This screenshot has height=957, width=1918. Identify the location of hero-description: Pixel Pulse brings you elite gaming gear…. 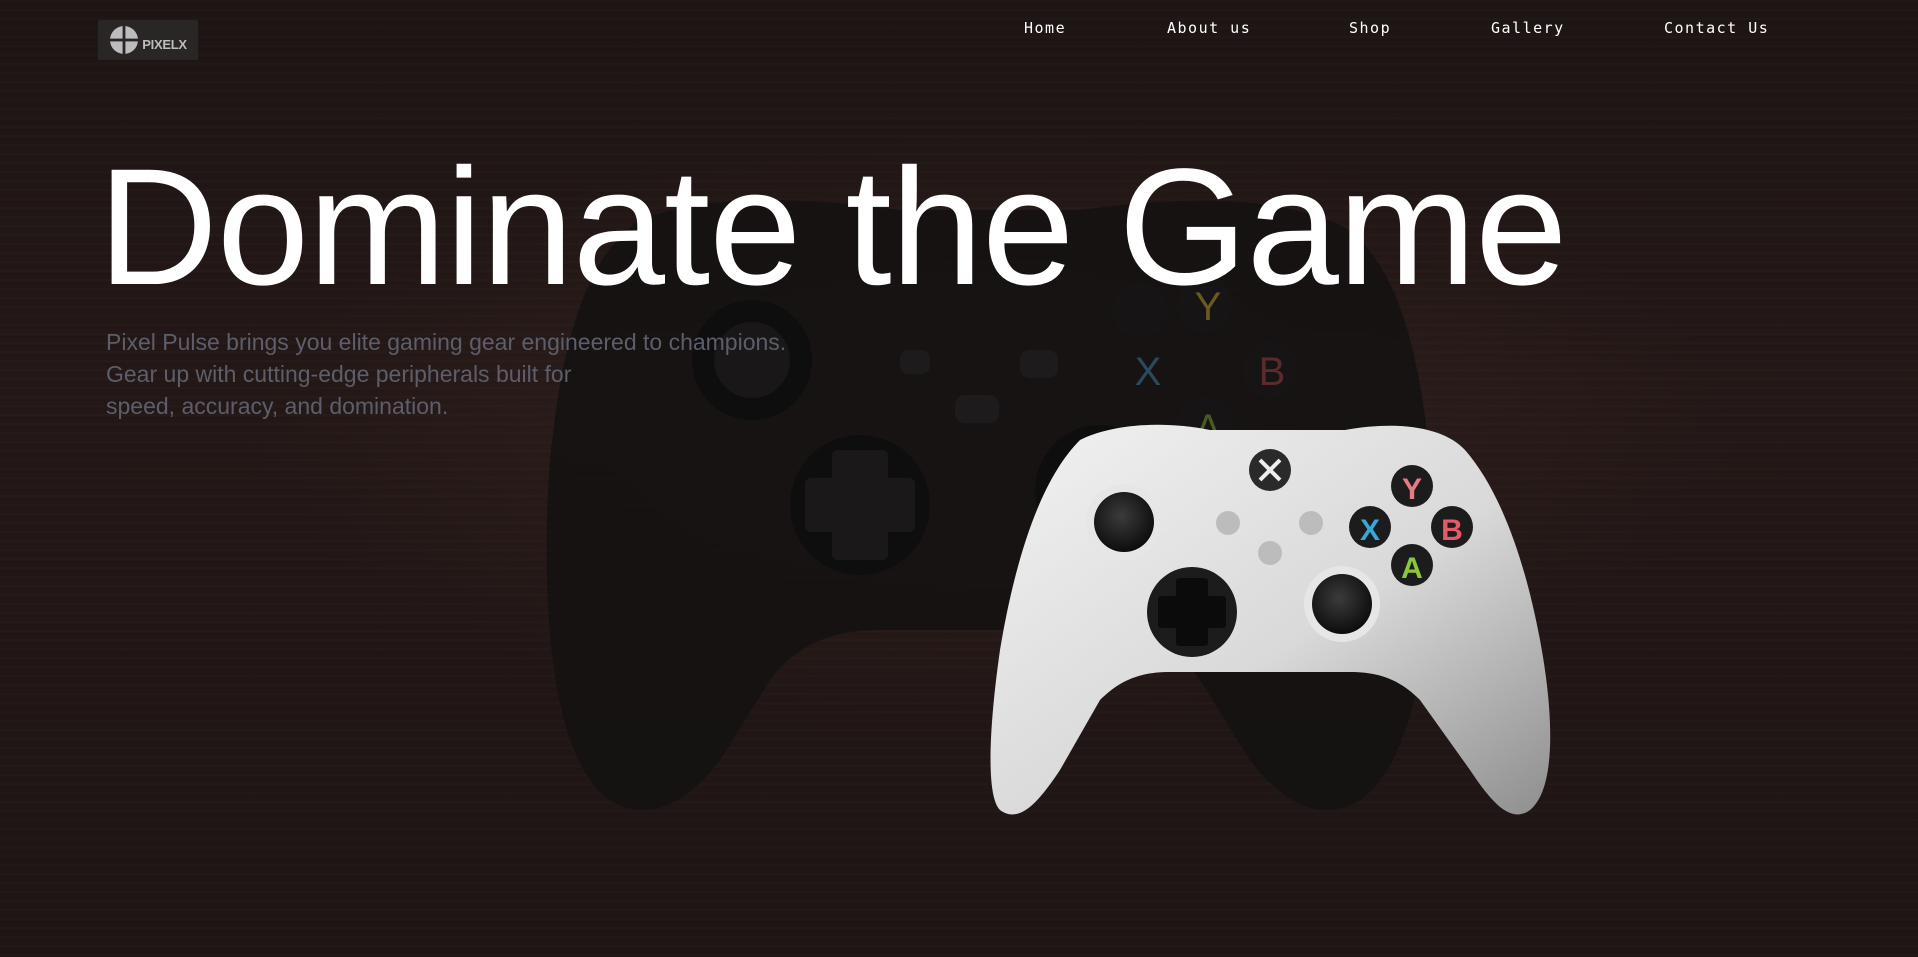
(536, 374).